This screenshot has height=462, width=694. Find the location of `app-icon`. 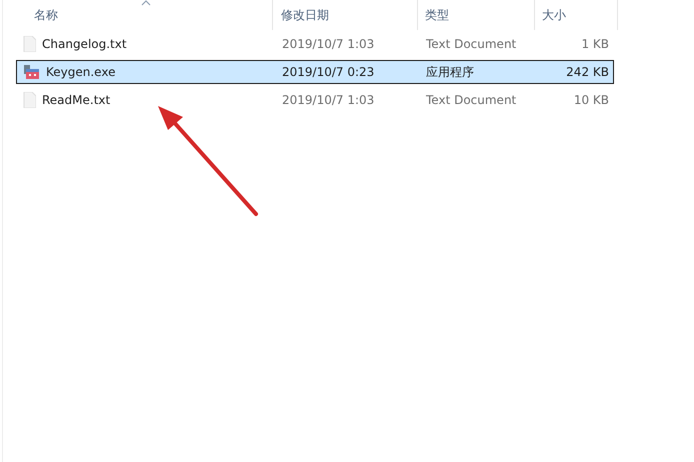

app-icon is located at coordinates (31, 72).